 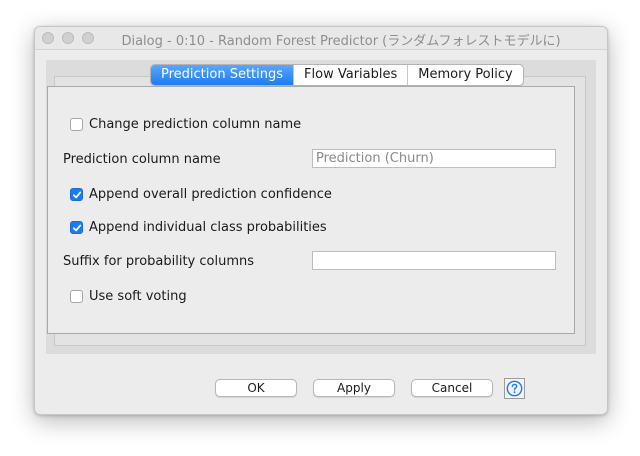 I want to click on help-button, so click(x=514, y=388).